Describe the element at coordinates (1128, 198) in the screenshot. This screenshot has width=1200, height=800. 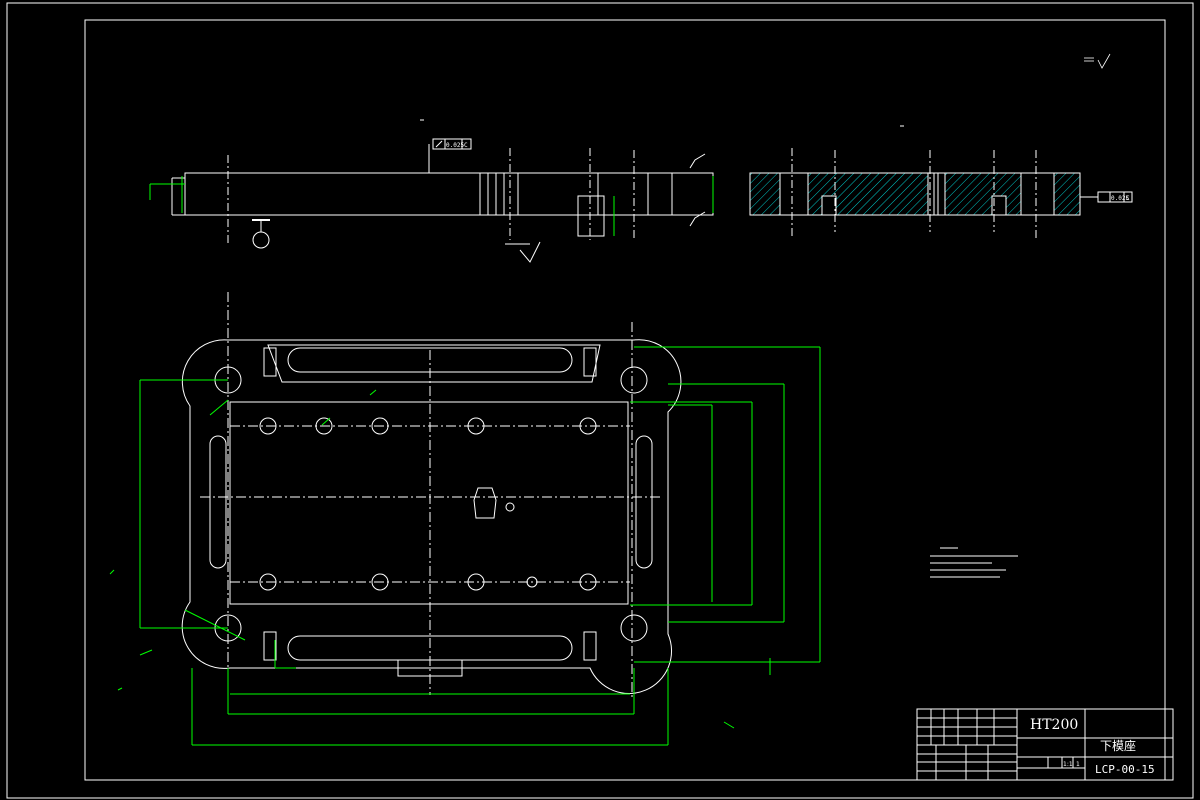
I see `datum-label-right: C` at that location.